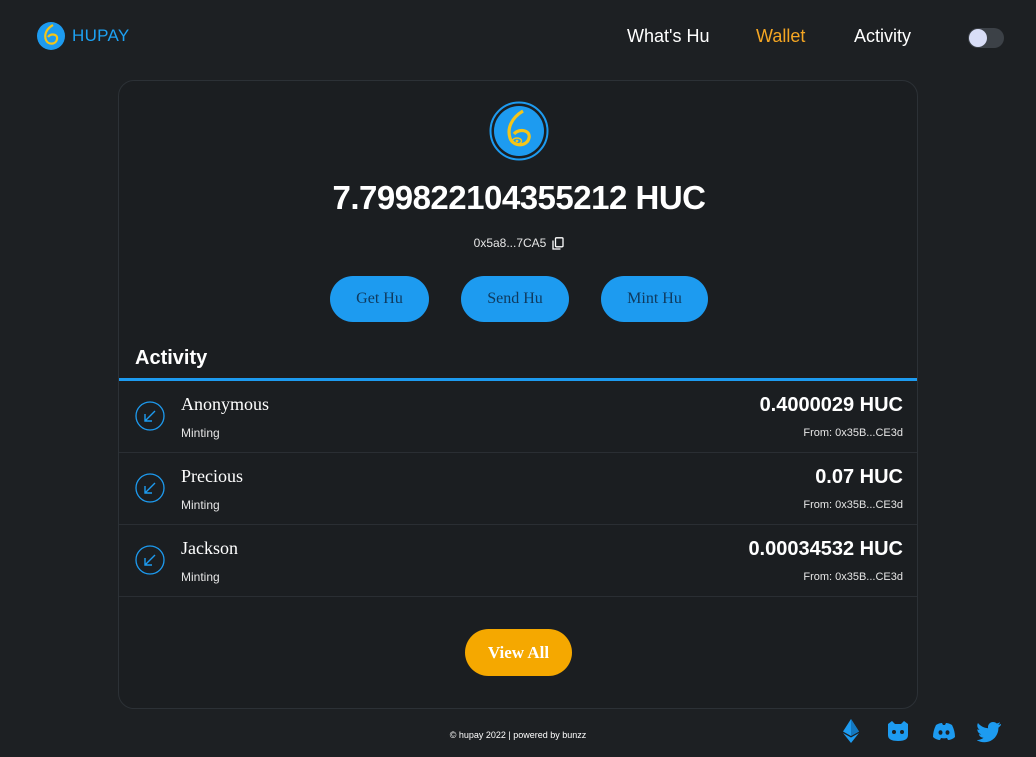  I want to click on wallet-address: 0x5a8...7CA5, so click(510, 243).